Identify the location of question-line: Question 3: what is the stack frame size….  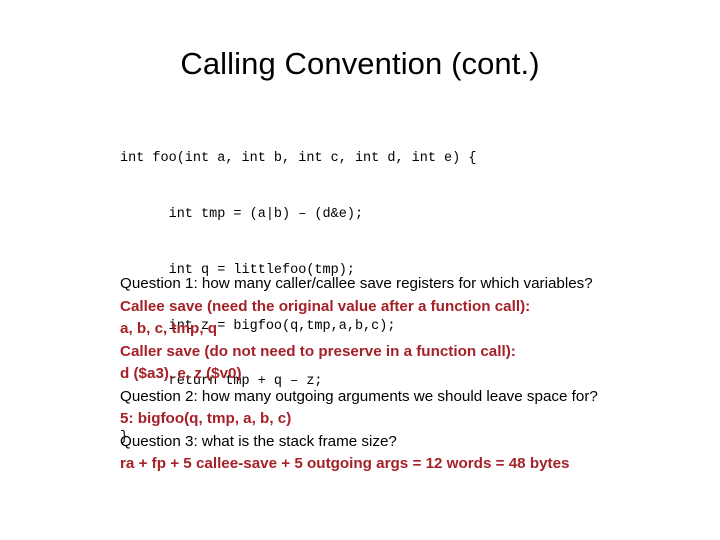
(258, 441).